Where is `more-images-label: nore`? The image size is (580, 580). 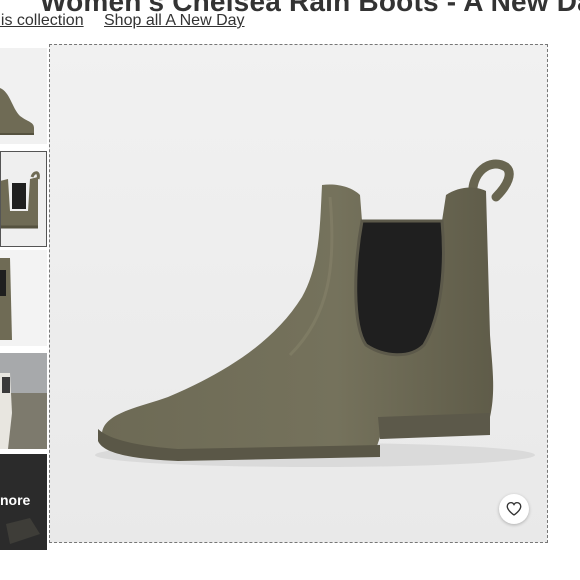 more-images-label: nore is located at coordinates (15, 500).